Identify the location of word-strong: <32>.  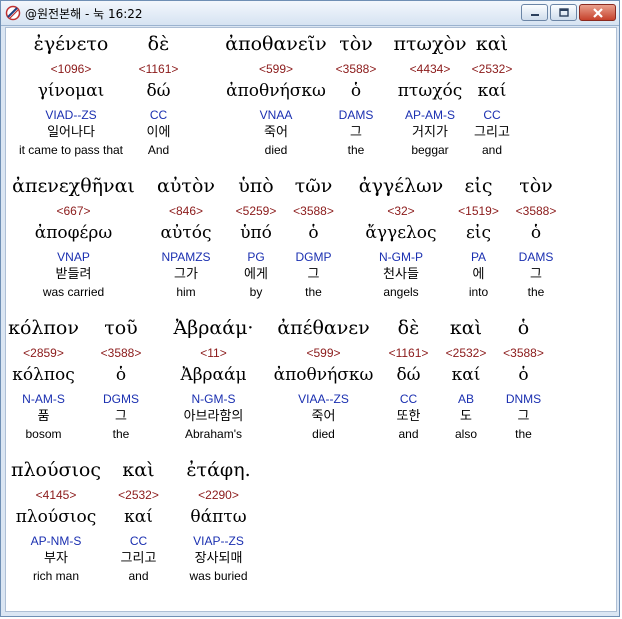
(401, 211).